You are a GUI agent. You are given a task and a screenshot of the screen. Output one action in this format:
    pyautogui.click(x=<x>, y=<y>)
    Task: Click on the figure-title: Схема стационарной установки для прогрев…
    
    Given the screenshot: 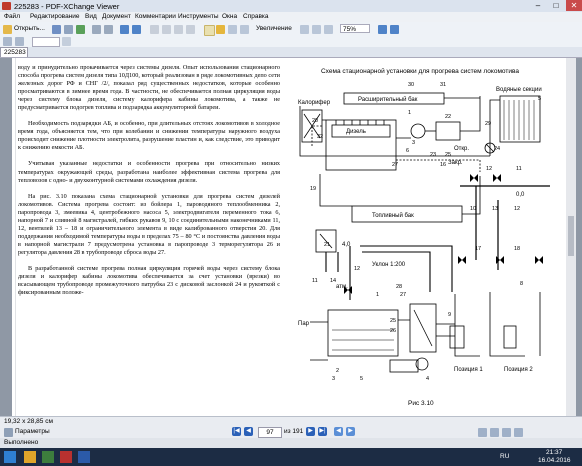 What is the action you would take?
    pyautogui.click(x=420, y=71)
    